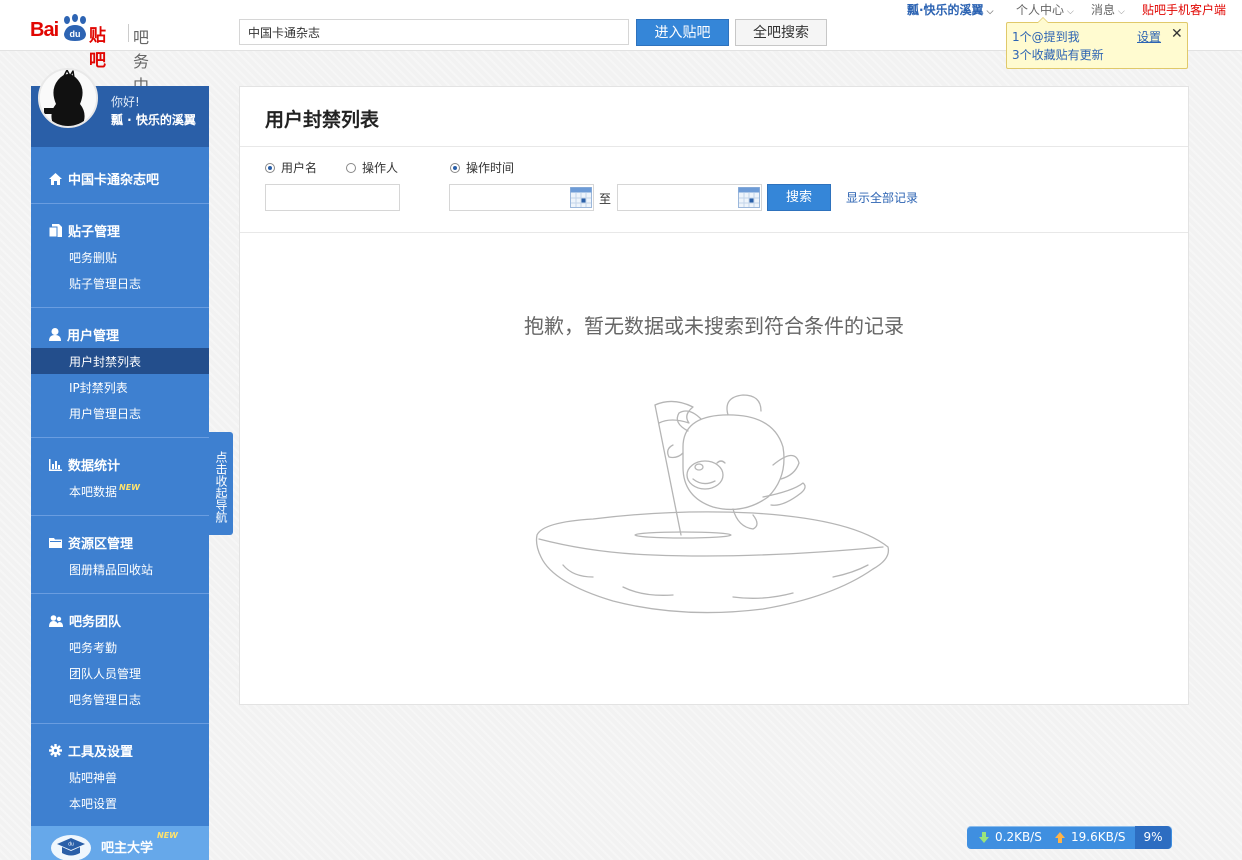 This screenshot has width=1242, height=860. What do you see at coordinates (945, 10) in the screenshot?
I see `user-name-link: 瓢·快乐的溪翼` at bounding box center [945, 10].